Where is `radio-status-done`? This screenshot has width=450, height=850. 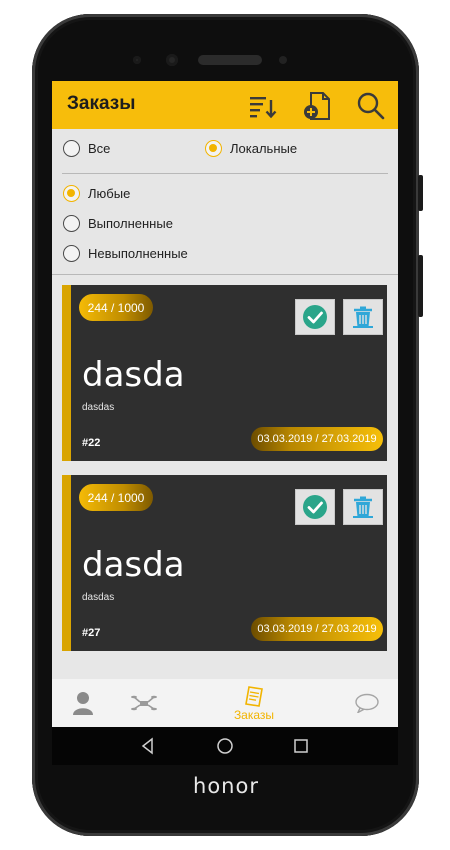
radio-status-done is located at coordinates (71, 223).